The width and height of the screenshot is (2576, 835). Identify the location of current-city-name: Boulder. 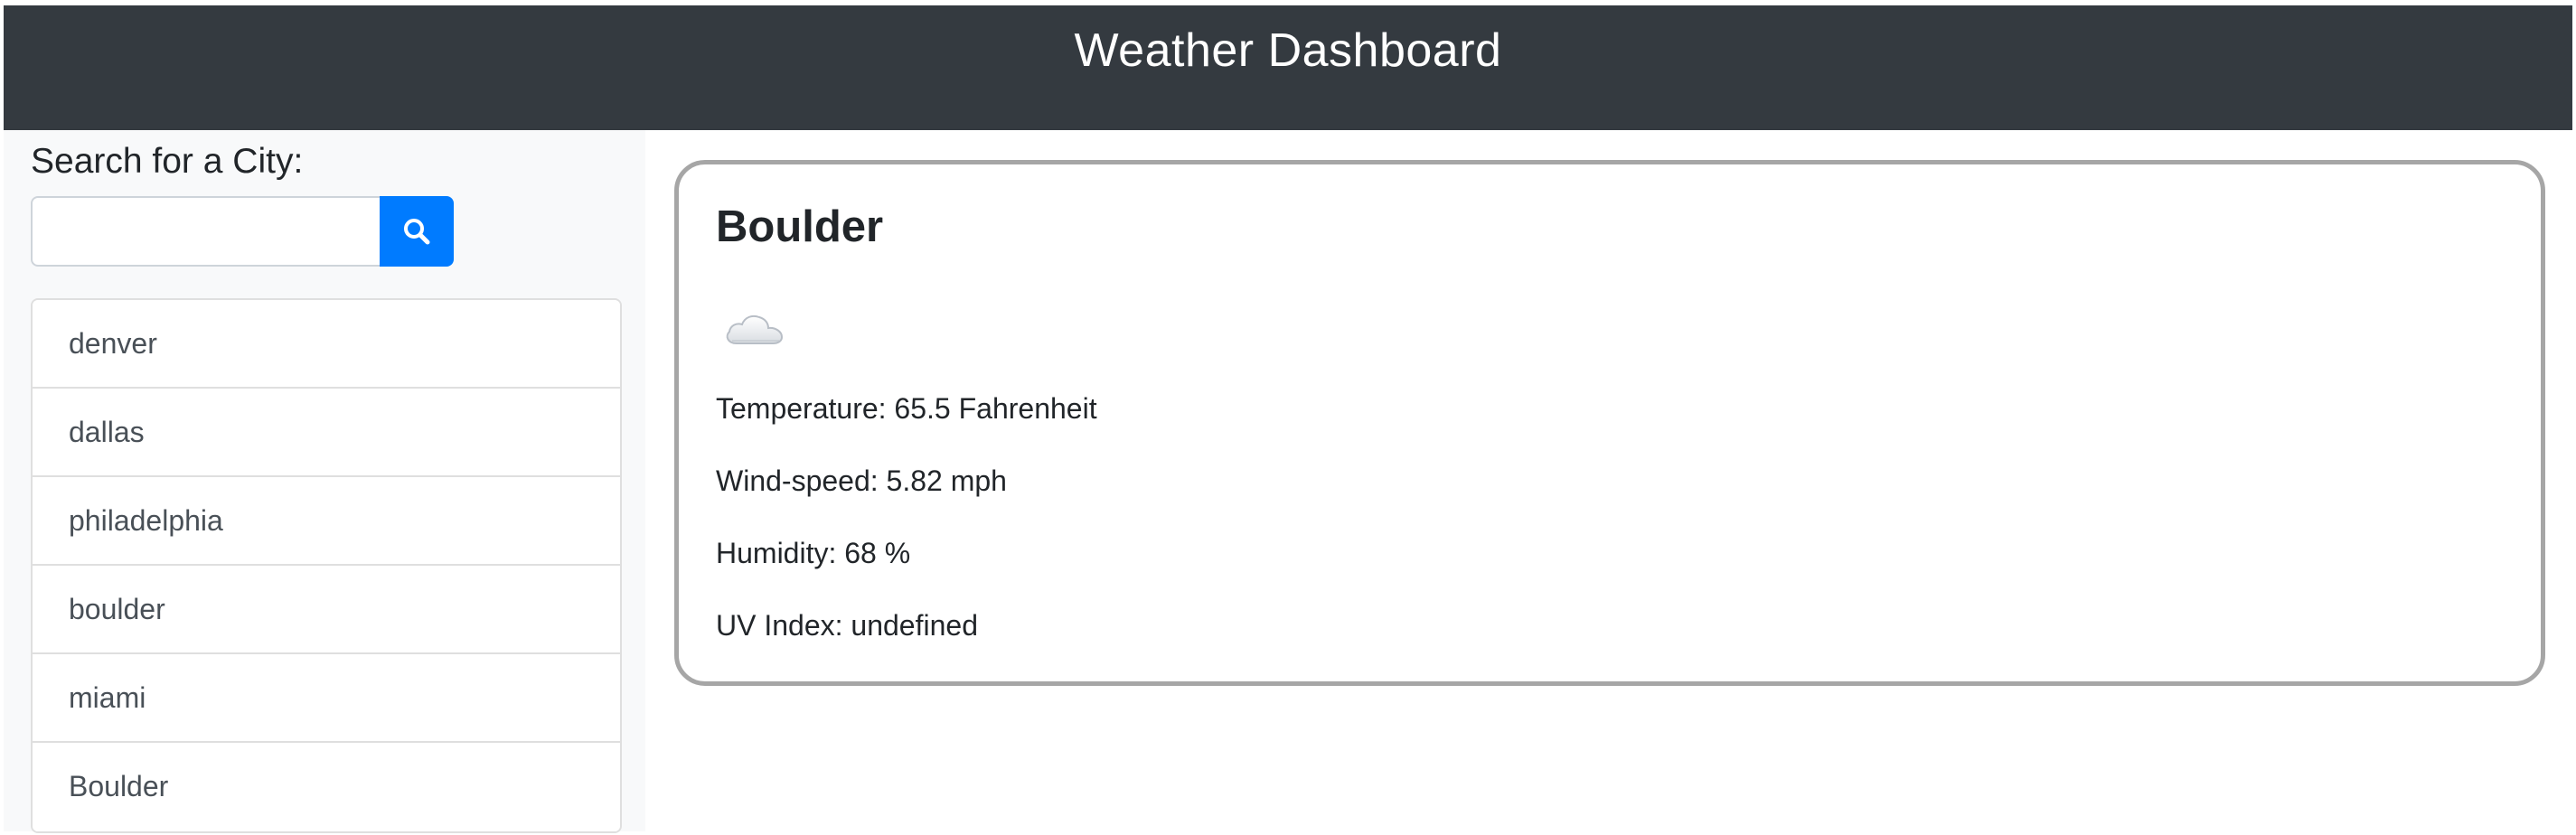
(800, 226).